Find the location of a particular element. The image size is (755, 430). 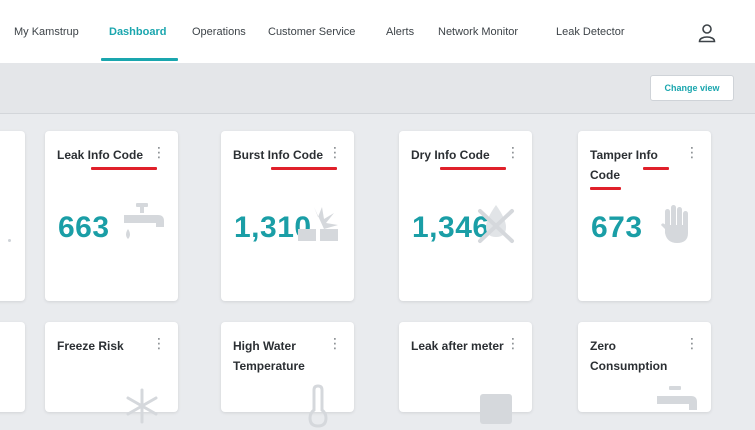

card-title: High Water Temperature is located at coordinates (269, 356).